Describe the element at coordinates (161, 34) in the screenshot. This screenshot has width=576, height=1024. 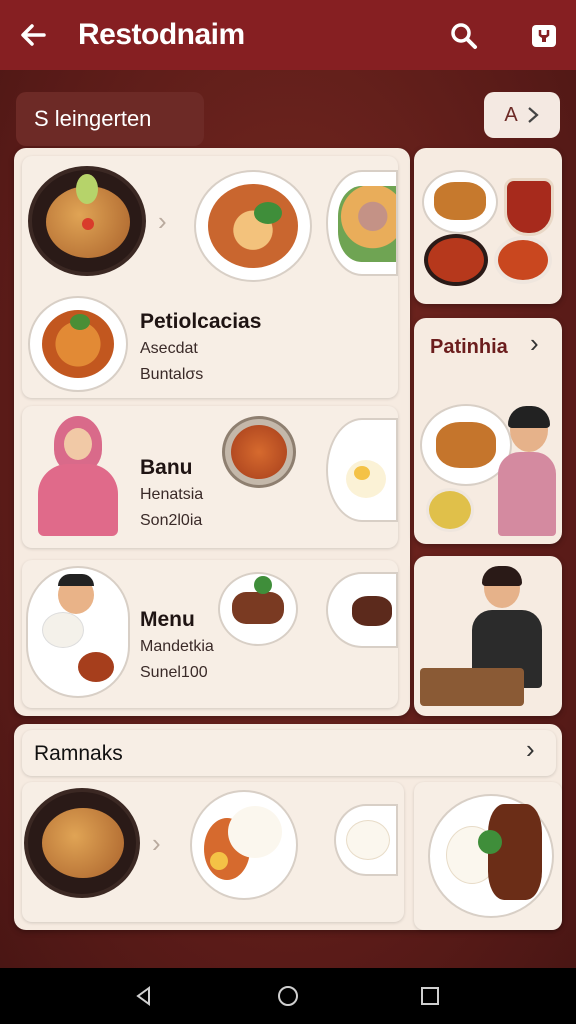
I see `app-title: Restodnaim` at that location.